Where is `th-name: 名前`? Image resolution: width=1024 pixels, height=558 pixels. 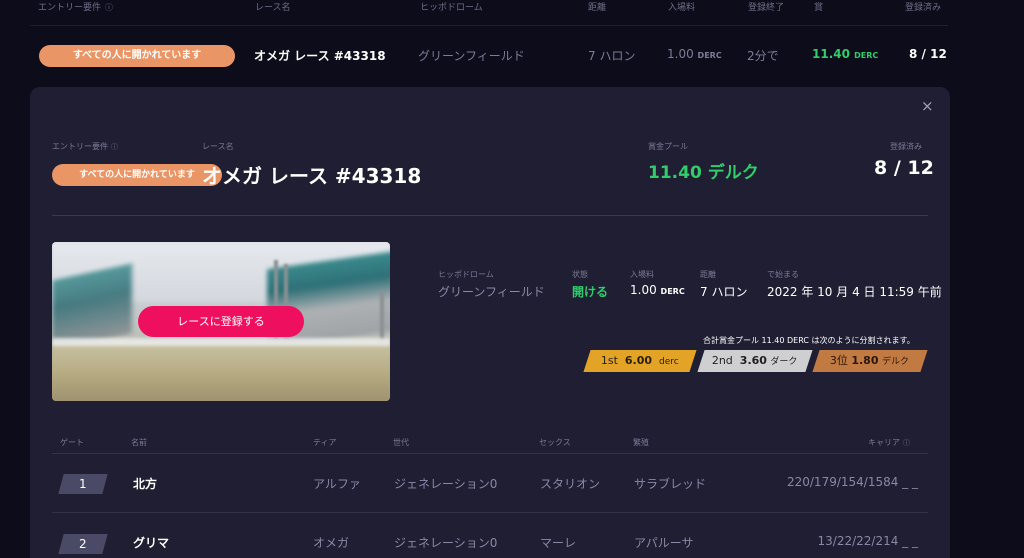 th-name: 名前 is located at coordinates (139, 442).